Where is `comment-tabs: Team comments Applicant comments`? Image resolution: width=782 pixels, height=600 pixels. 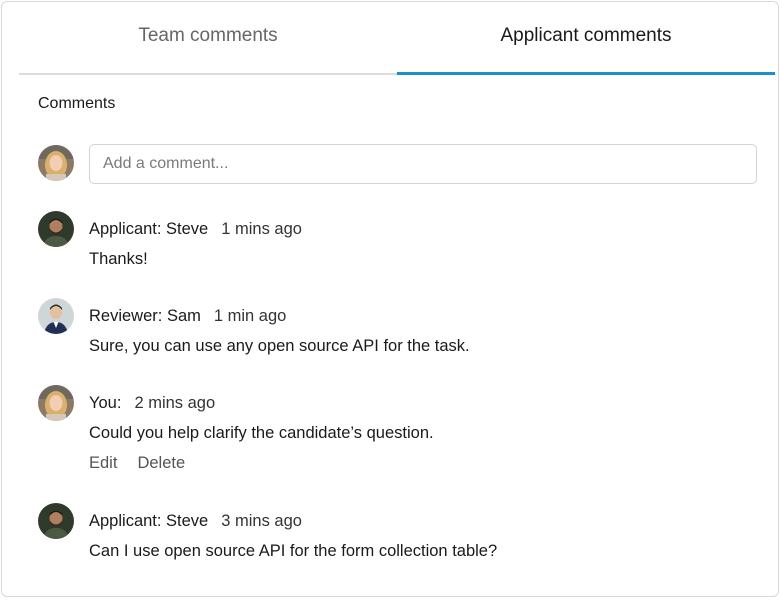
comment-tabs: Team comments Applicant comments is located at coordinates (397, 38).